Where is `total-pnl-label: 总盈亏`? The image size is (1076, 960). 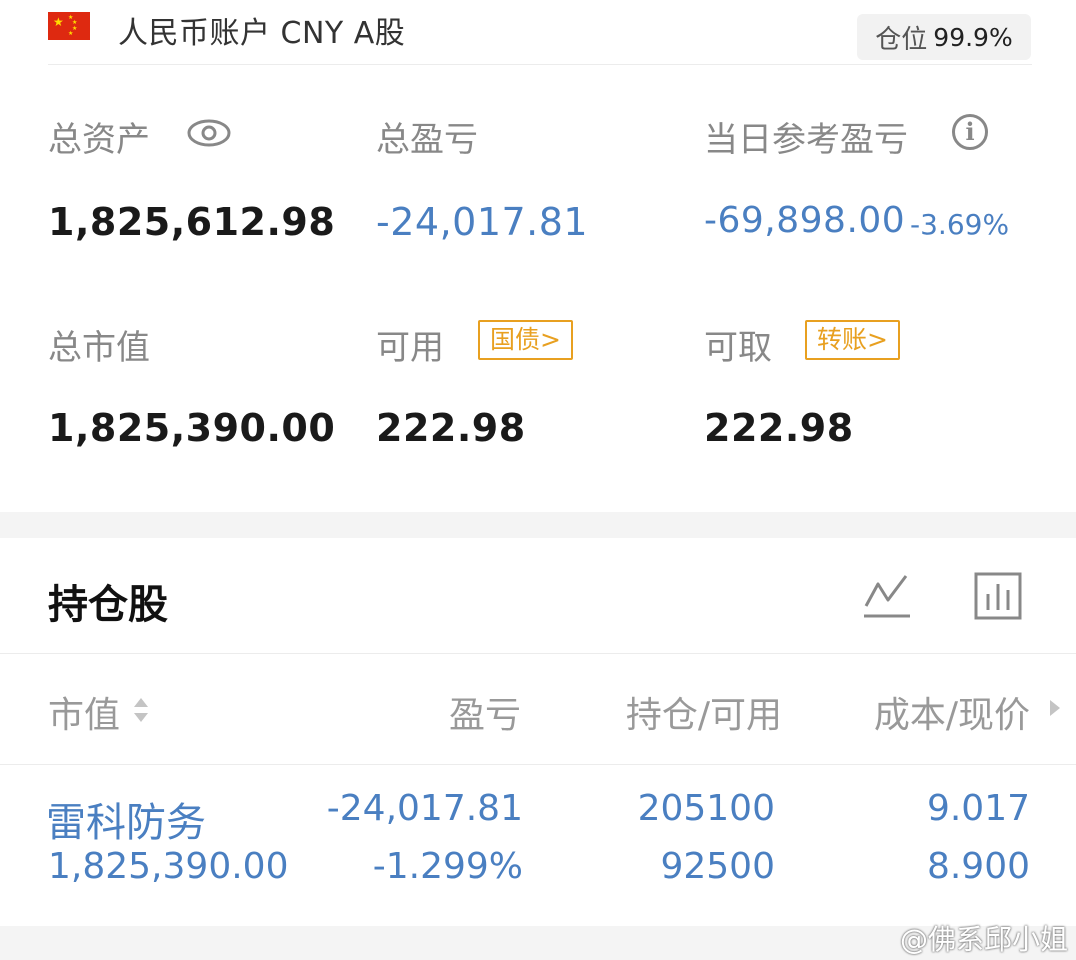
total-pnl-label: 总盈亏 is located at coordinates (427, 140).